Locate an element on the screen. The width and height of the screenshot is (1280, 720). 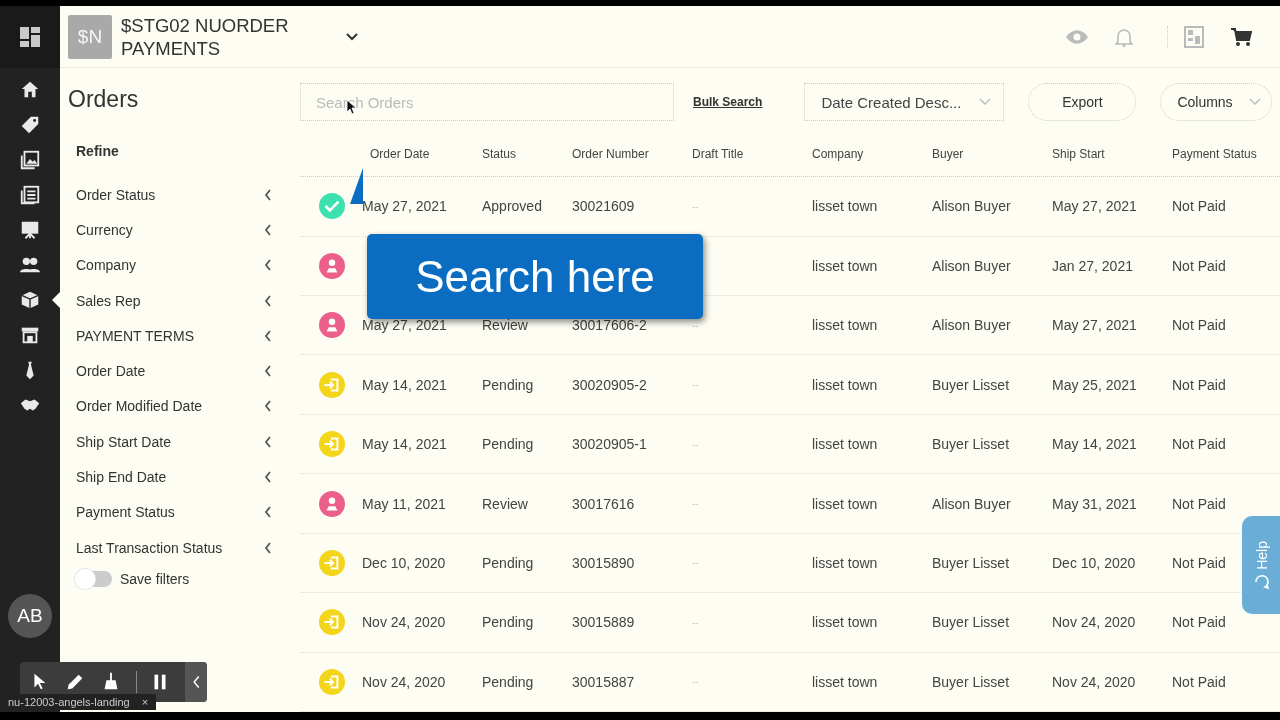
filter-item: Last Transaction Status is located at coordinates (149, 547).